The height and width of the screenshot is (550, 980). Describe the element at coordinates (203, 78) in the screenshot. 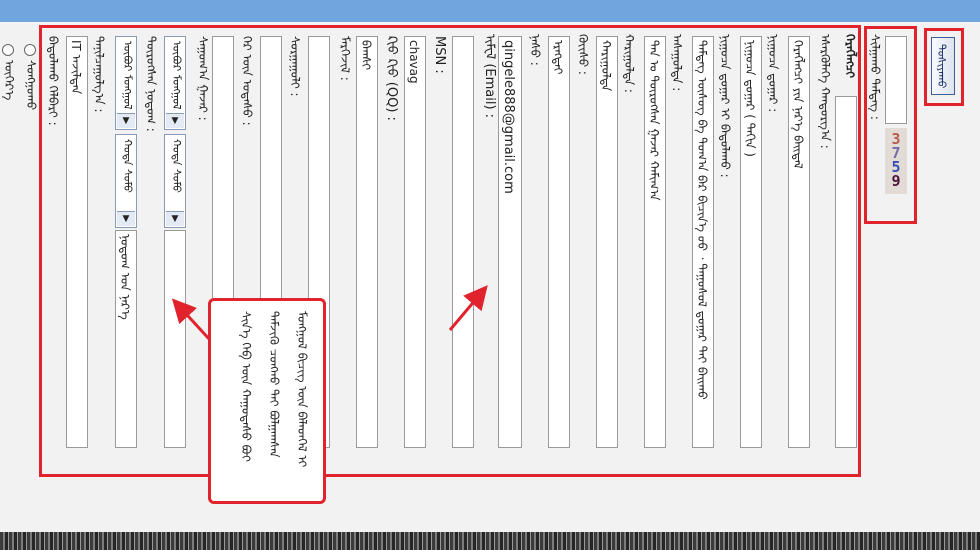

I see `address-label: ᠰᠠᠭᠤᠭ᠎ᠠ ᠭᠠᠵᠠᠷ :` at that location.